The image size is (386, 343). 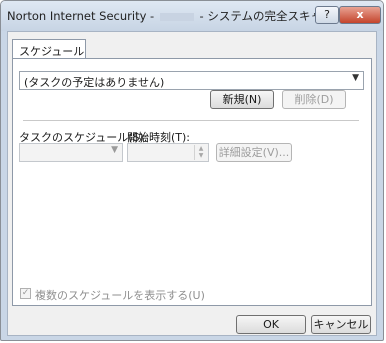 What do you see at coordinates (266, 16) in the screenshot?
I see `window-title-suffix: - システムの完全スキャン` at bounding box center [266, 16].